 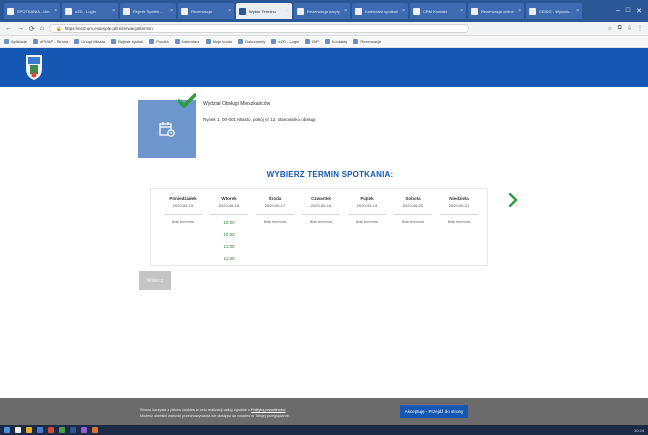 What do you see at coordinates (62, 430) in the screenshot?
I see `excel-icon` at bounding box center [62, 430].